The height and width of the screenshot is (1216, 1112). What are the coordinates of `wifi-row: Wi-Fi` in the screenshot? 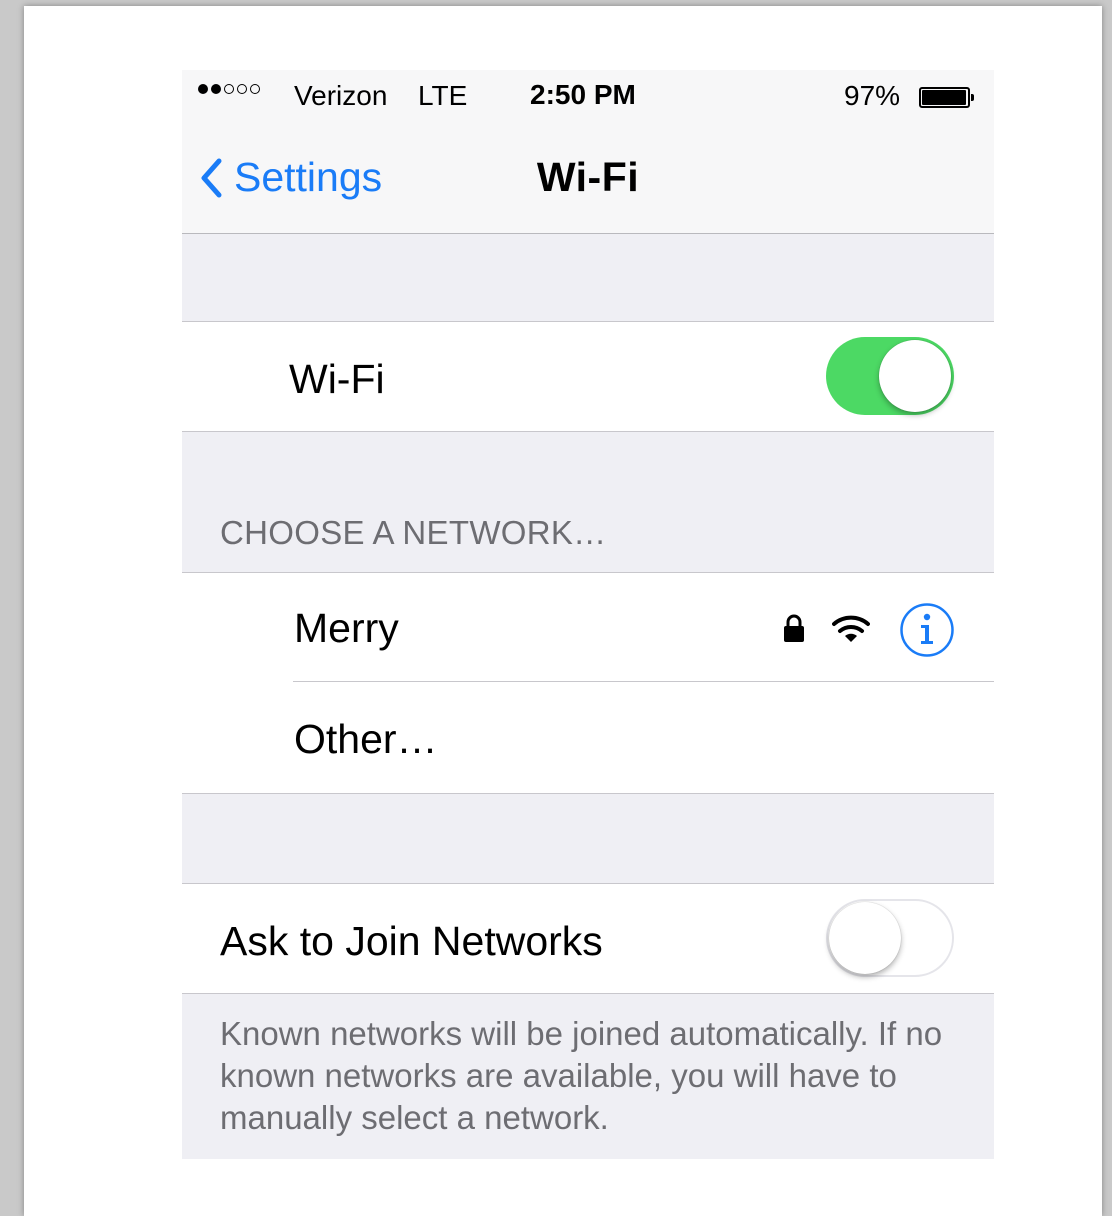 It's located at (588, 376).